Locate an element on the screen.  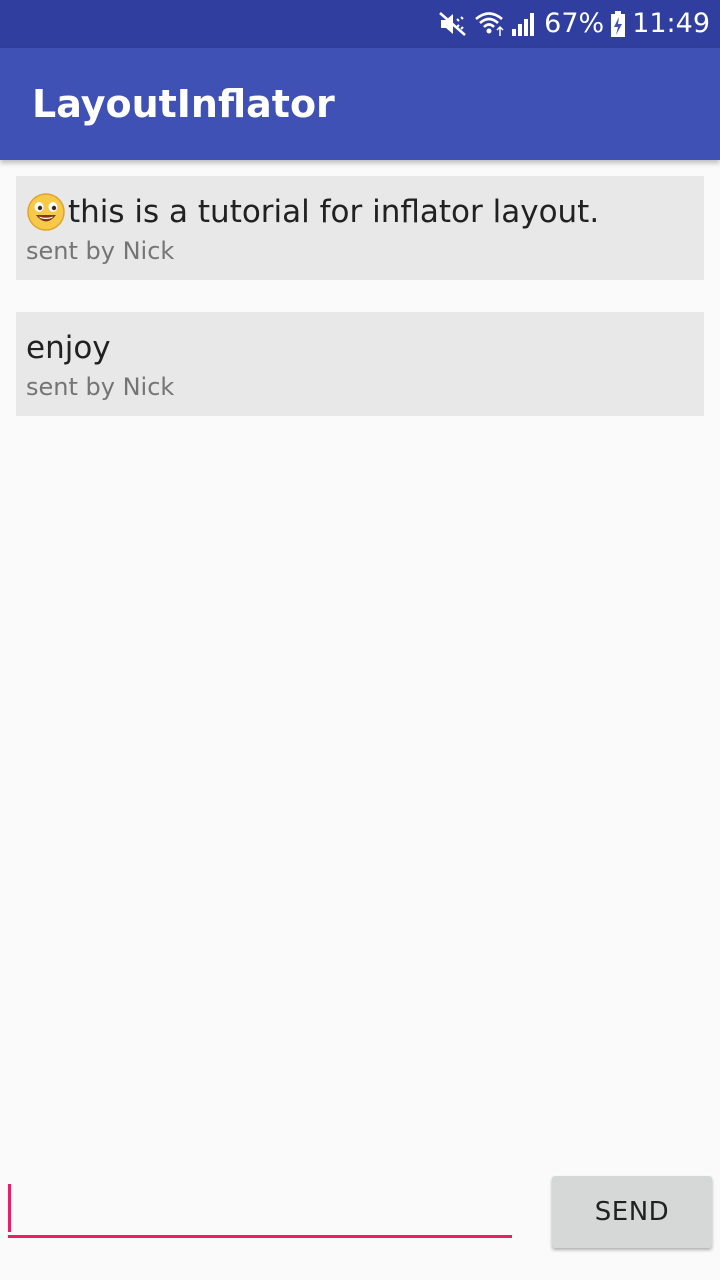
message-text: this is a tutorial for inflator layout. is located at coordinates (334, 212).